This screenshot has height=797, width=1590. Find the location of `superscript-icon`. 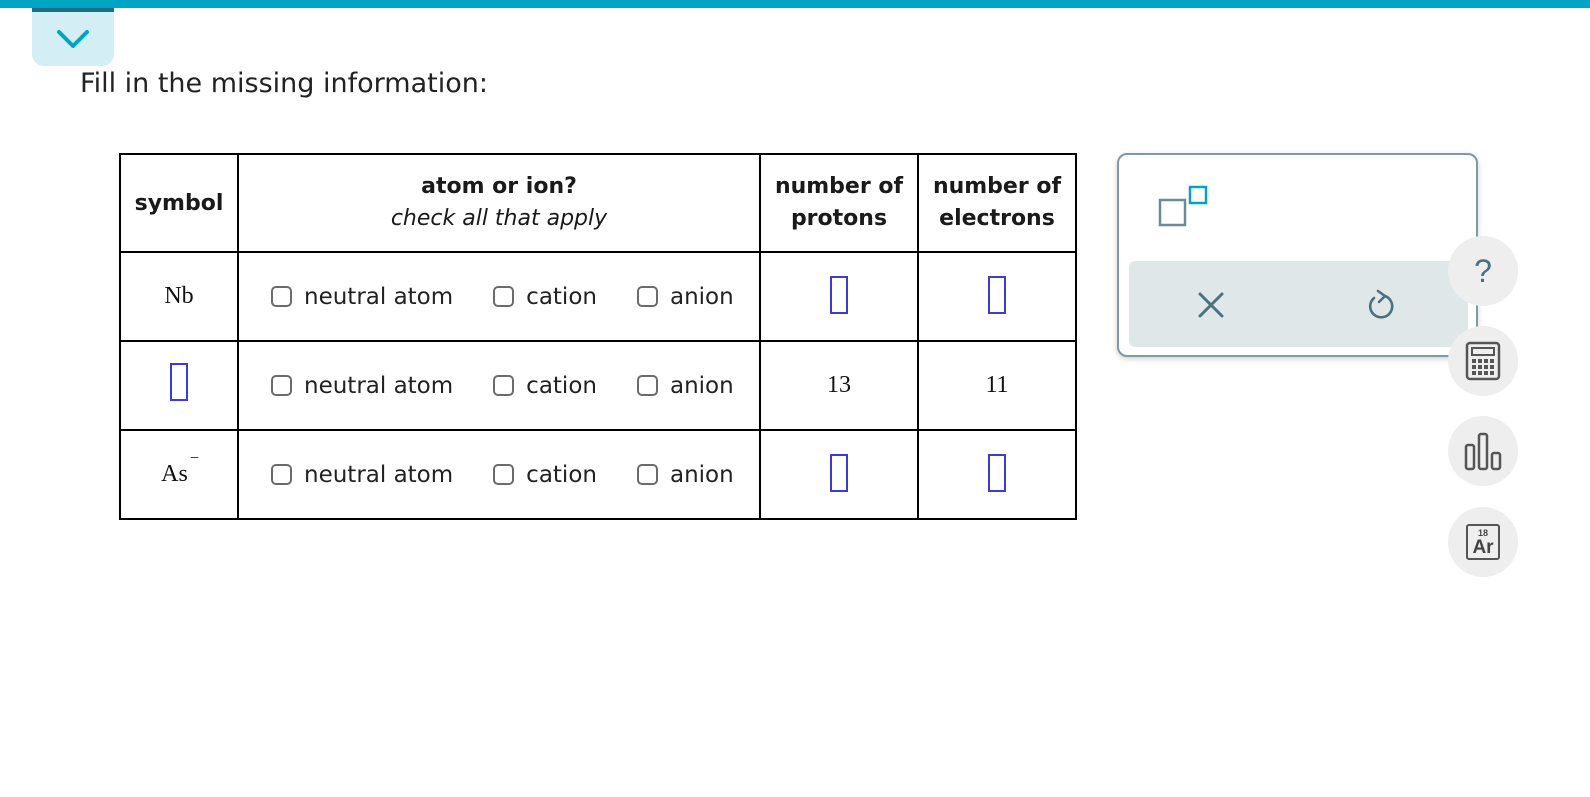

superscript-icon is located at coordinates (1183, 206).